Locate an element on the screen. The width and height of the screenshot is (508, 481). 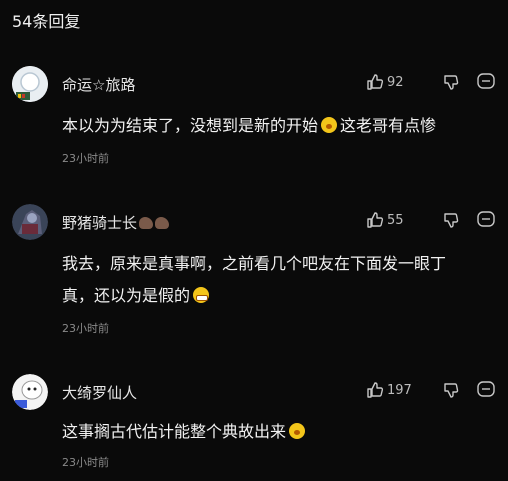
like-count: 92 is located at coordinates (395, 82).